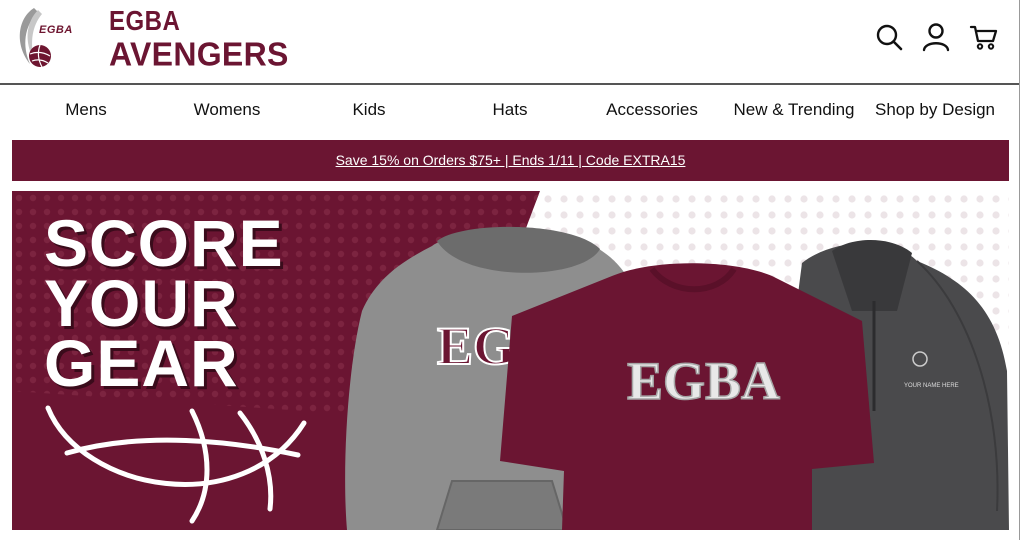 This screenshot has height=540, width=1024. What do you see at coordinates (931, 386) in the screenshot?
I see `jacket-name-text: YOUR NAME HERE` at bounding box center [931, 386].